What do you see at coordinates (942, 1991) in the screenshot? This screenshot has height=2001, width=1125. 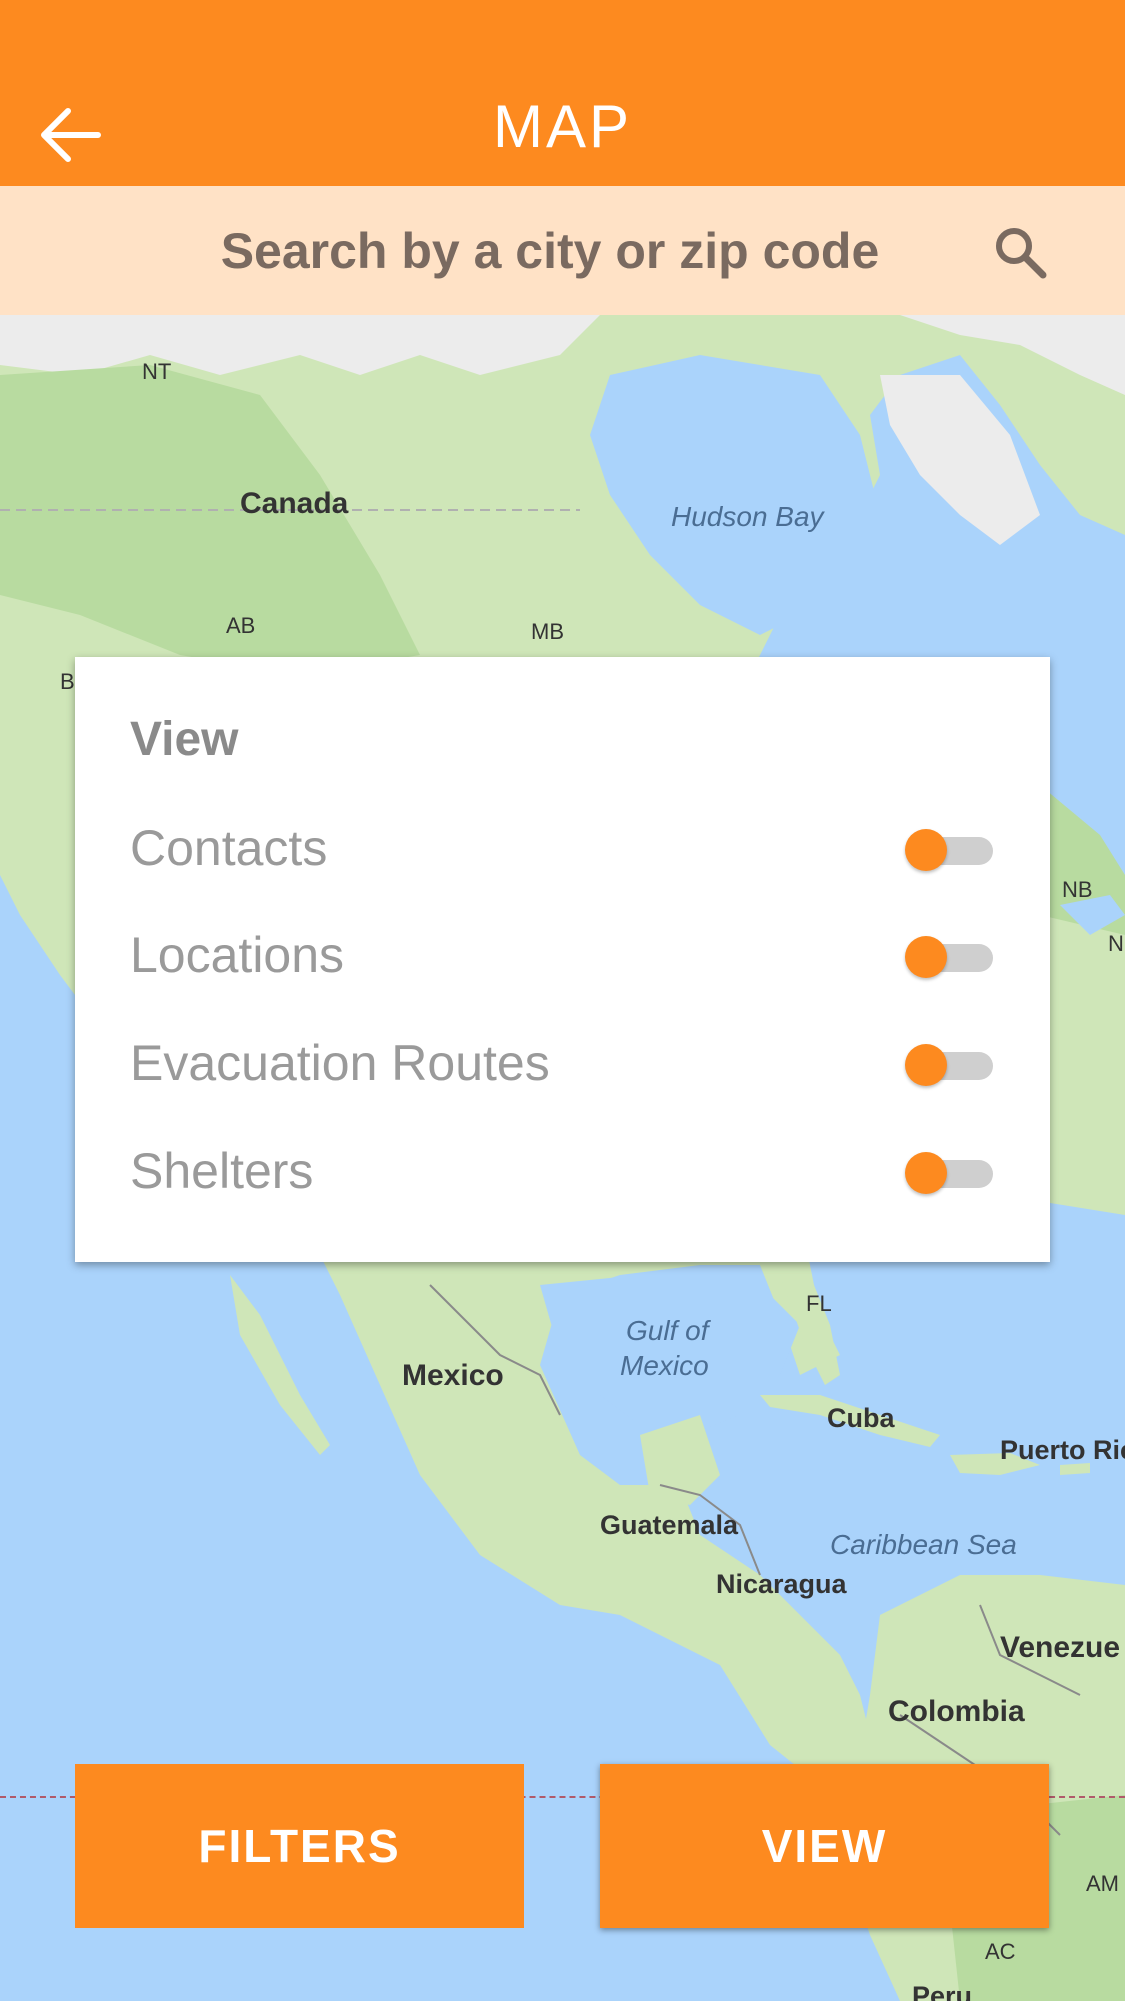 I see `map-label-peru: Peru` at bounding box center [942, 1991].